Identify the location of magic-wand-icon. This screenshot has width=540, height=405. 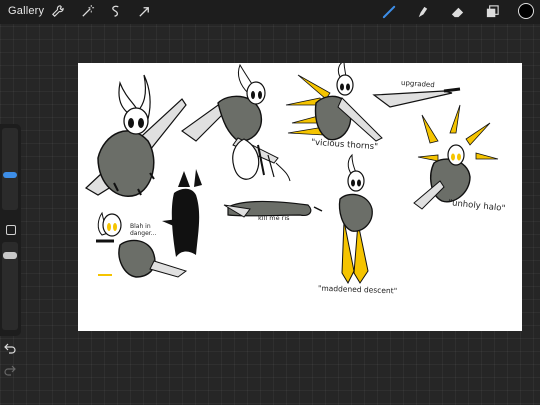
(87, 11).